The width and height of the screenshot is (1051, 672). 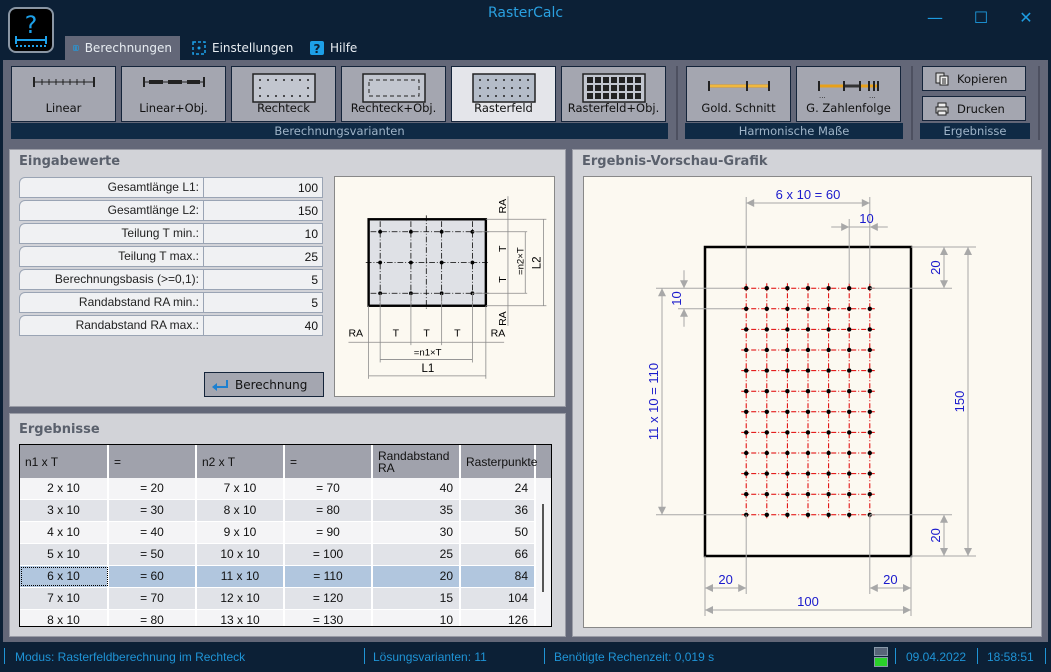 I want to click on print-button: Drucken, so click(x=974, y=108).